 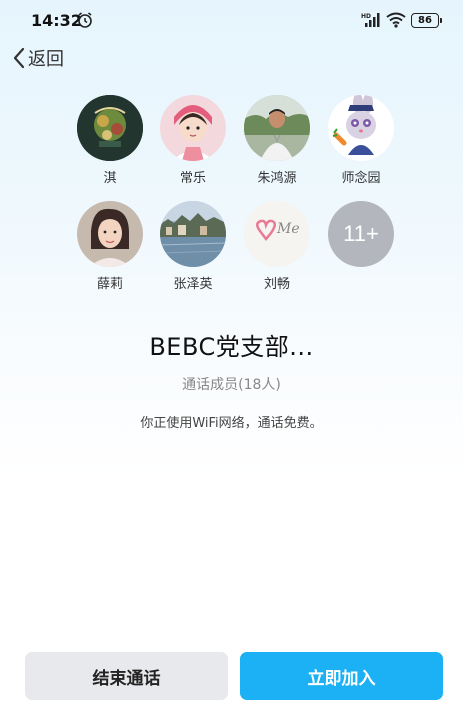 What do you see at coordinates (109, 284) in the screenshot?
I see `member-name: 薛莉` at bounding box center [109, 284].